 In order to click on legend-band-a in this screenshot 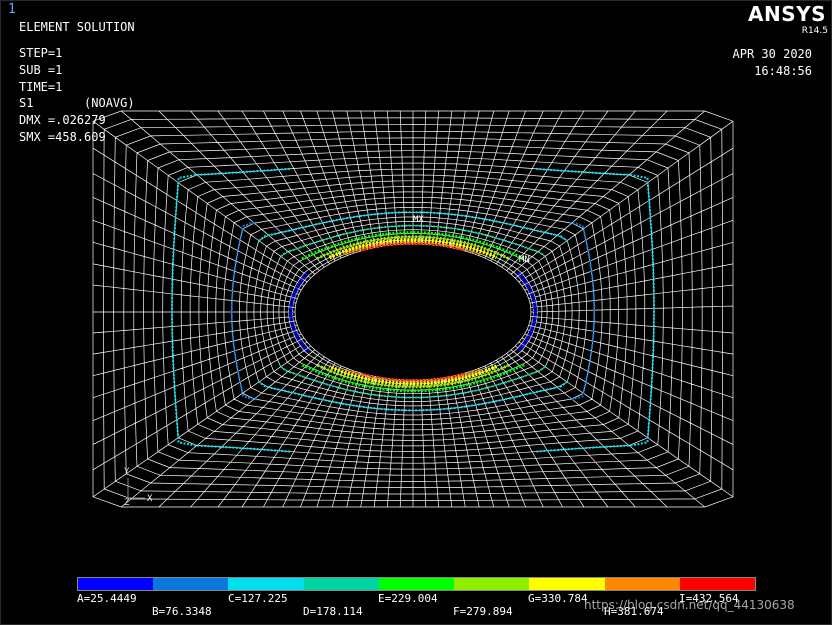, I will do `click(116, 584)`.